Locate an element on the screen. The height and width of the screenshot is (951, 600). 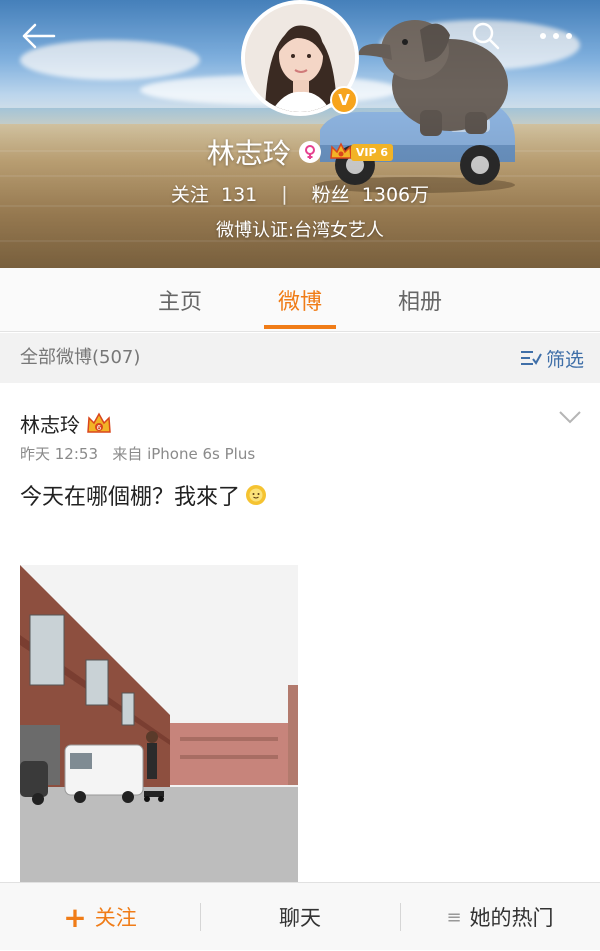
post-meta: 昨天 12:53 来自 iPhone 6s Plus is located at coordinates (137, 453).